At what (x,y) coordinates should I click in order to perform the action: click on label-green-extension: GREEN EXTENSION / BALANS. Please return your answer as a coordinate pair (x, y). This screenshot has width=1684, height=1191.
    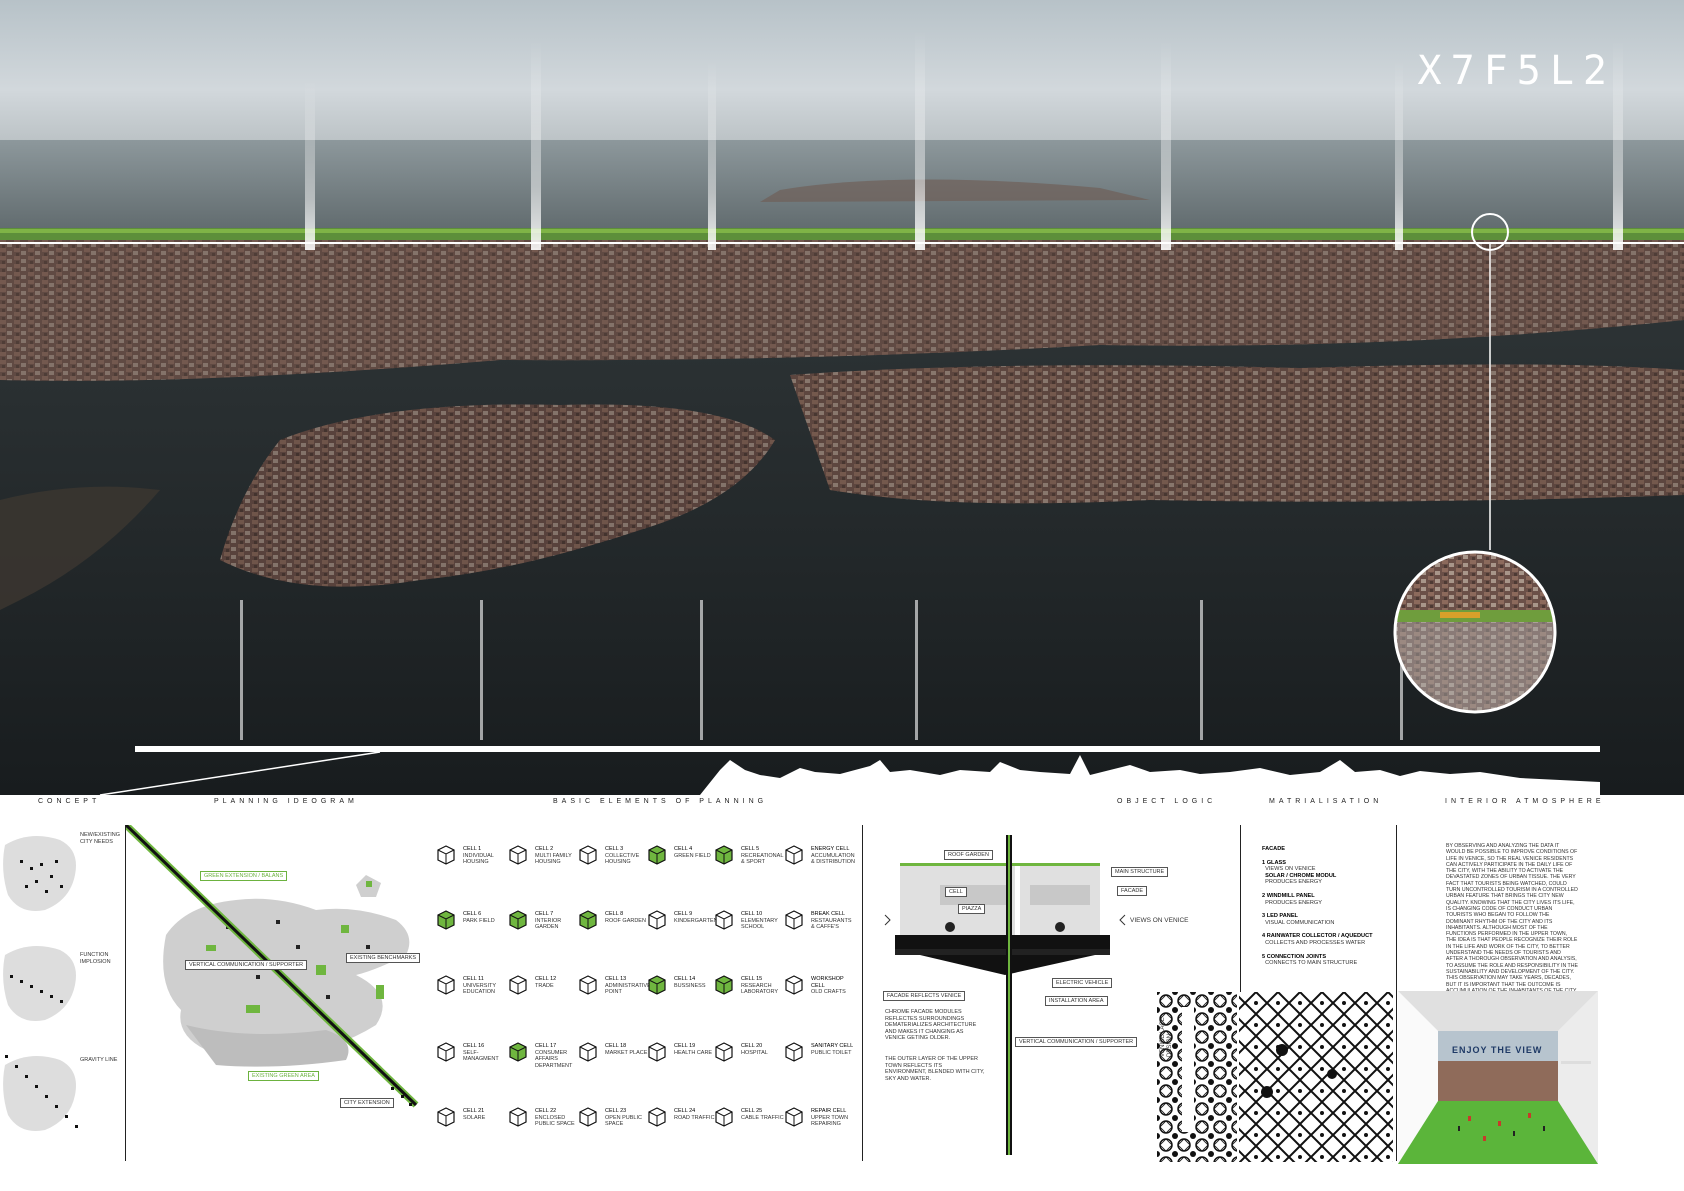
    Looking at the image, I should click on (244, 876).